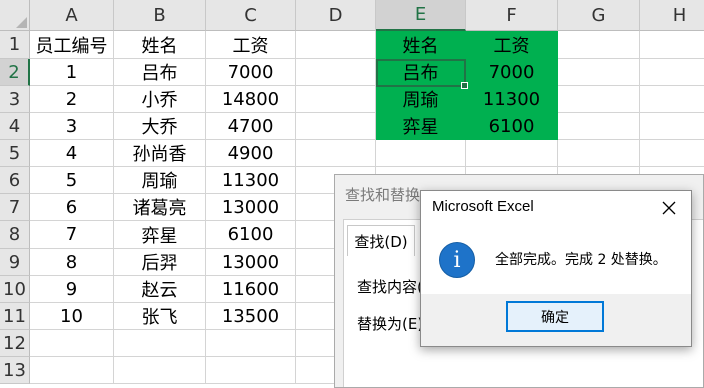 Image resolution: width=704 pixels, height=388 pixels. I want to click on cell-h2, so click(672, 72).